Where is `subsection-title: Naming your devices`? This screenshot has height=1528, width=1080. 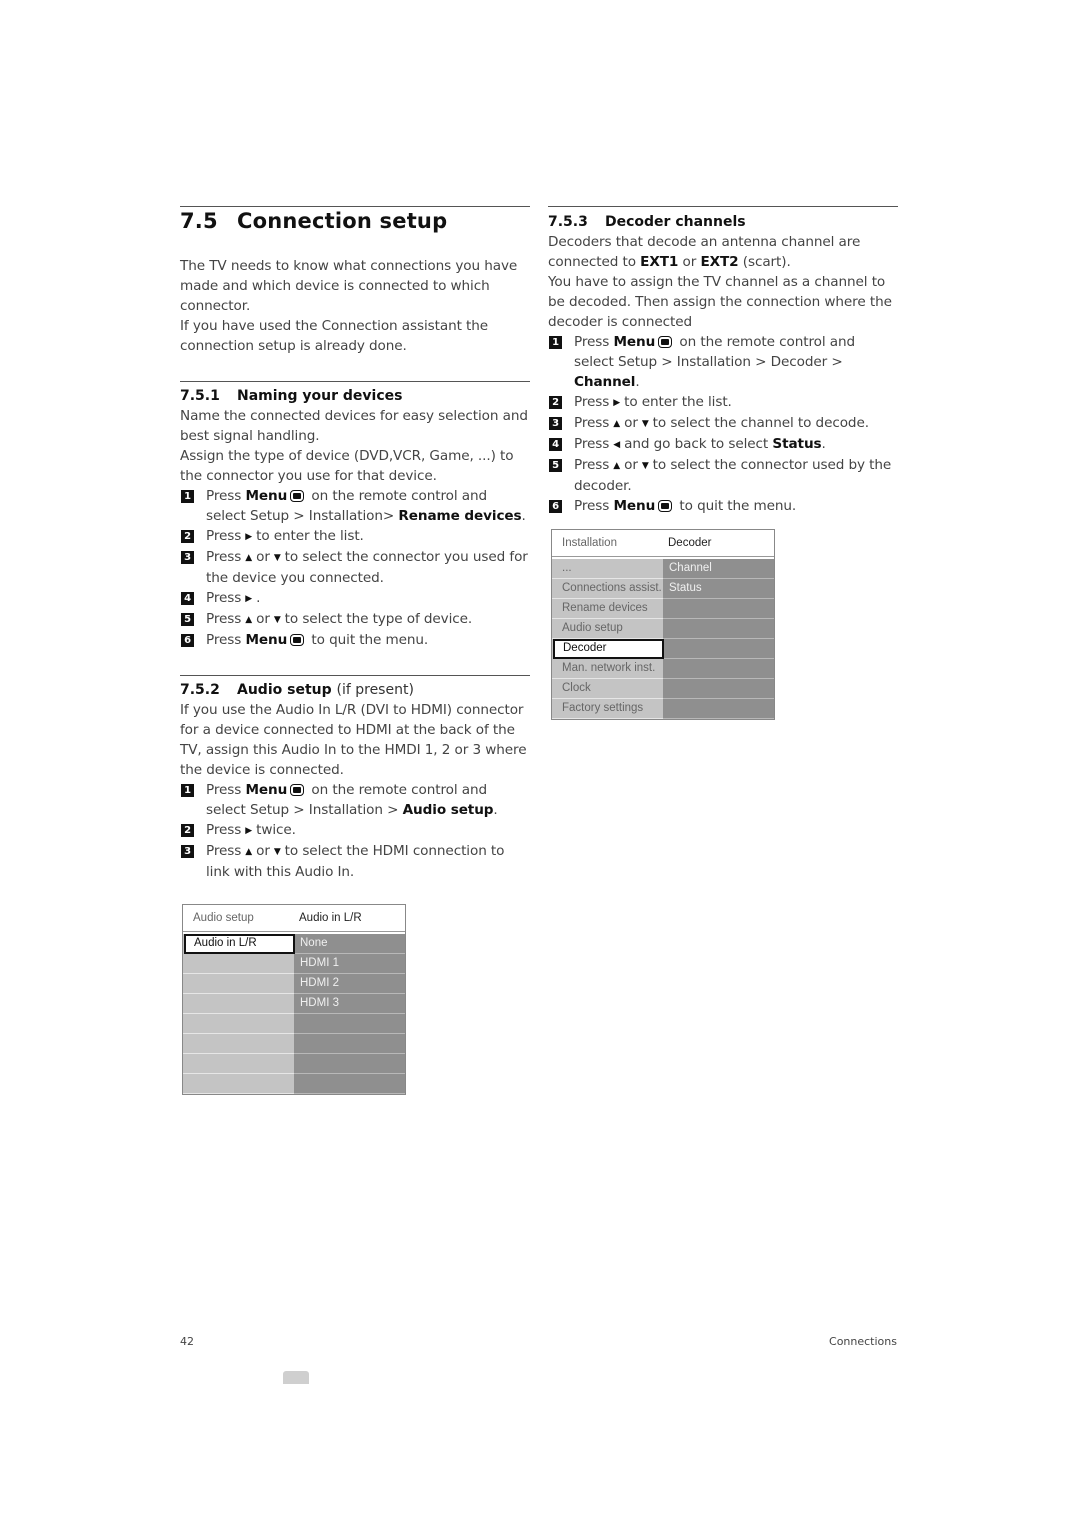
subsection-title: Naming your devices is located at coordinates (320, 396).